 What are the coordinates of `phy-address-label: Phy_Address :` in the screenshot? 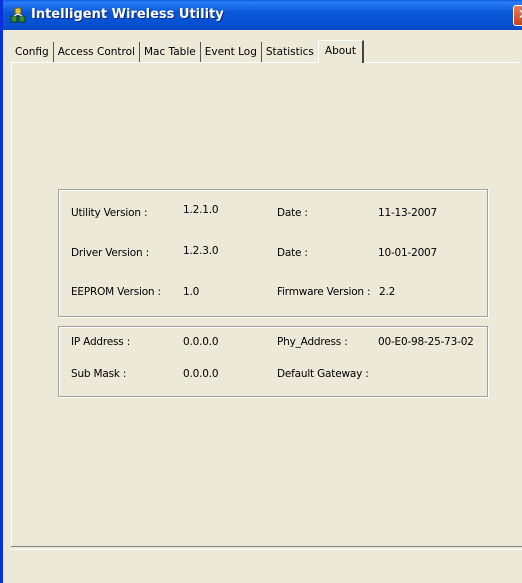 It's located at (312, 342).